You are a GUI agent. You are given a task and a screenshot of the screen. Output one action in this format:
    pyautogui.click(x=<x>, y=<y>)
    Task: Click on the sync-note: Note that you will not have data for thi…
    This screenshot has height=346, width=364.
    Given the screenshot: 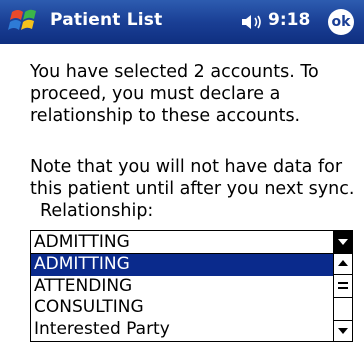 What is the action you would take?
    pyautogui.click(x=192, y=178)
    